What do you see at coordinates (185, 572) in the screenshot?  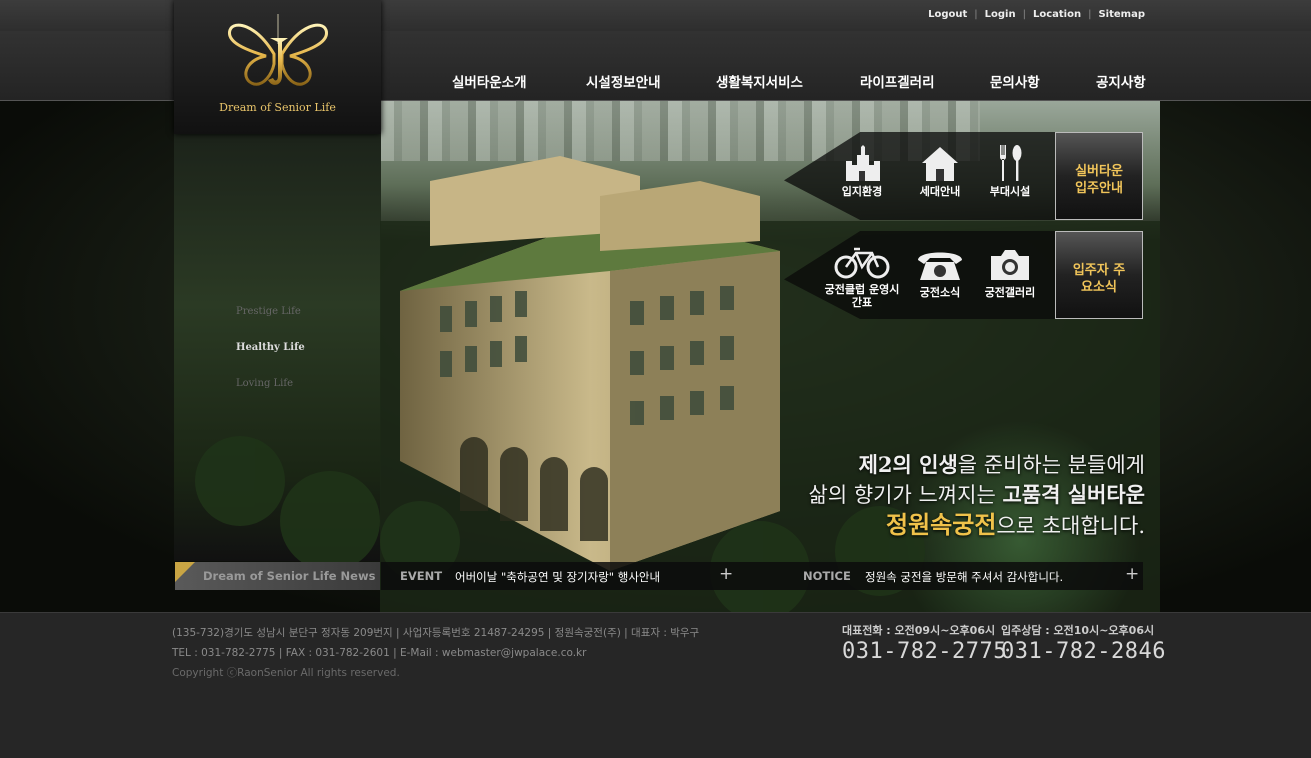 I see `gold-corner-icon` at bounding box center [185, 572].